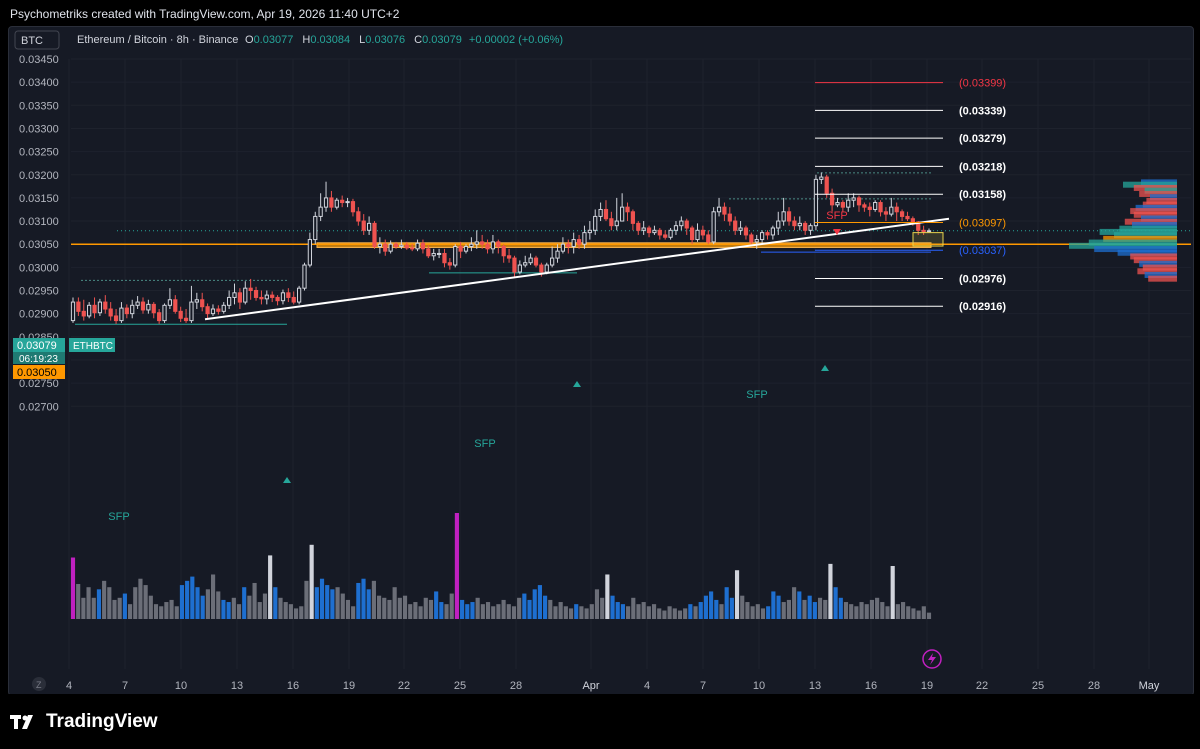 Image resolution: width=1200 pixels, height=749 pixels. I want to click on x-tick-label: 22, so click(982, 686).